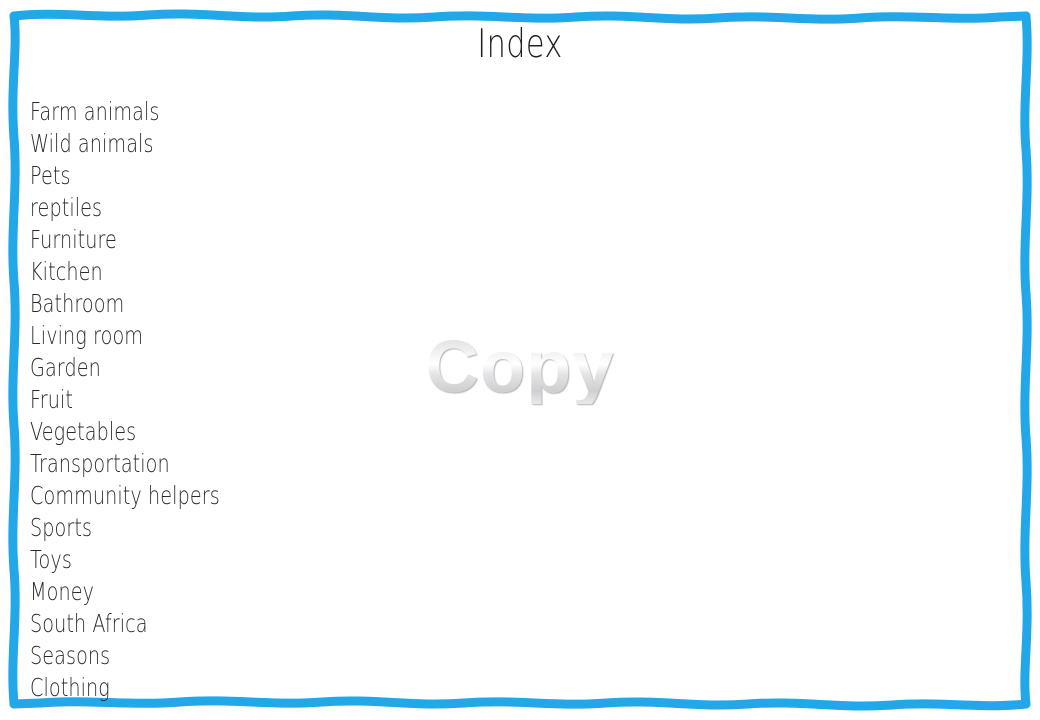 This screenshot has width=1040, height=720. Describe the element at coordinates (198, 690) in the screenshot. I see `list-item: Clothing` at that location.